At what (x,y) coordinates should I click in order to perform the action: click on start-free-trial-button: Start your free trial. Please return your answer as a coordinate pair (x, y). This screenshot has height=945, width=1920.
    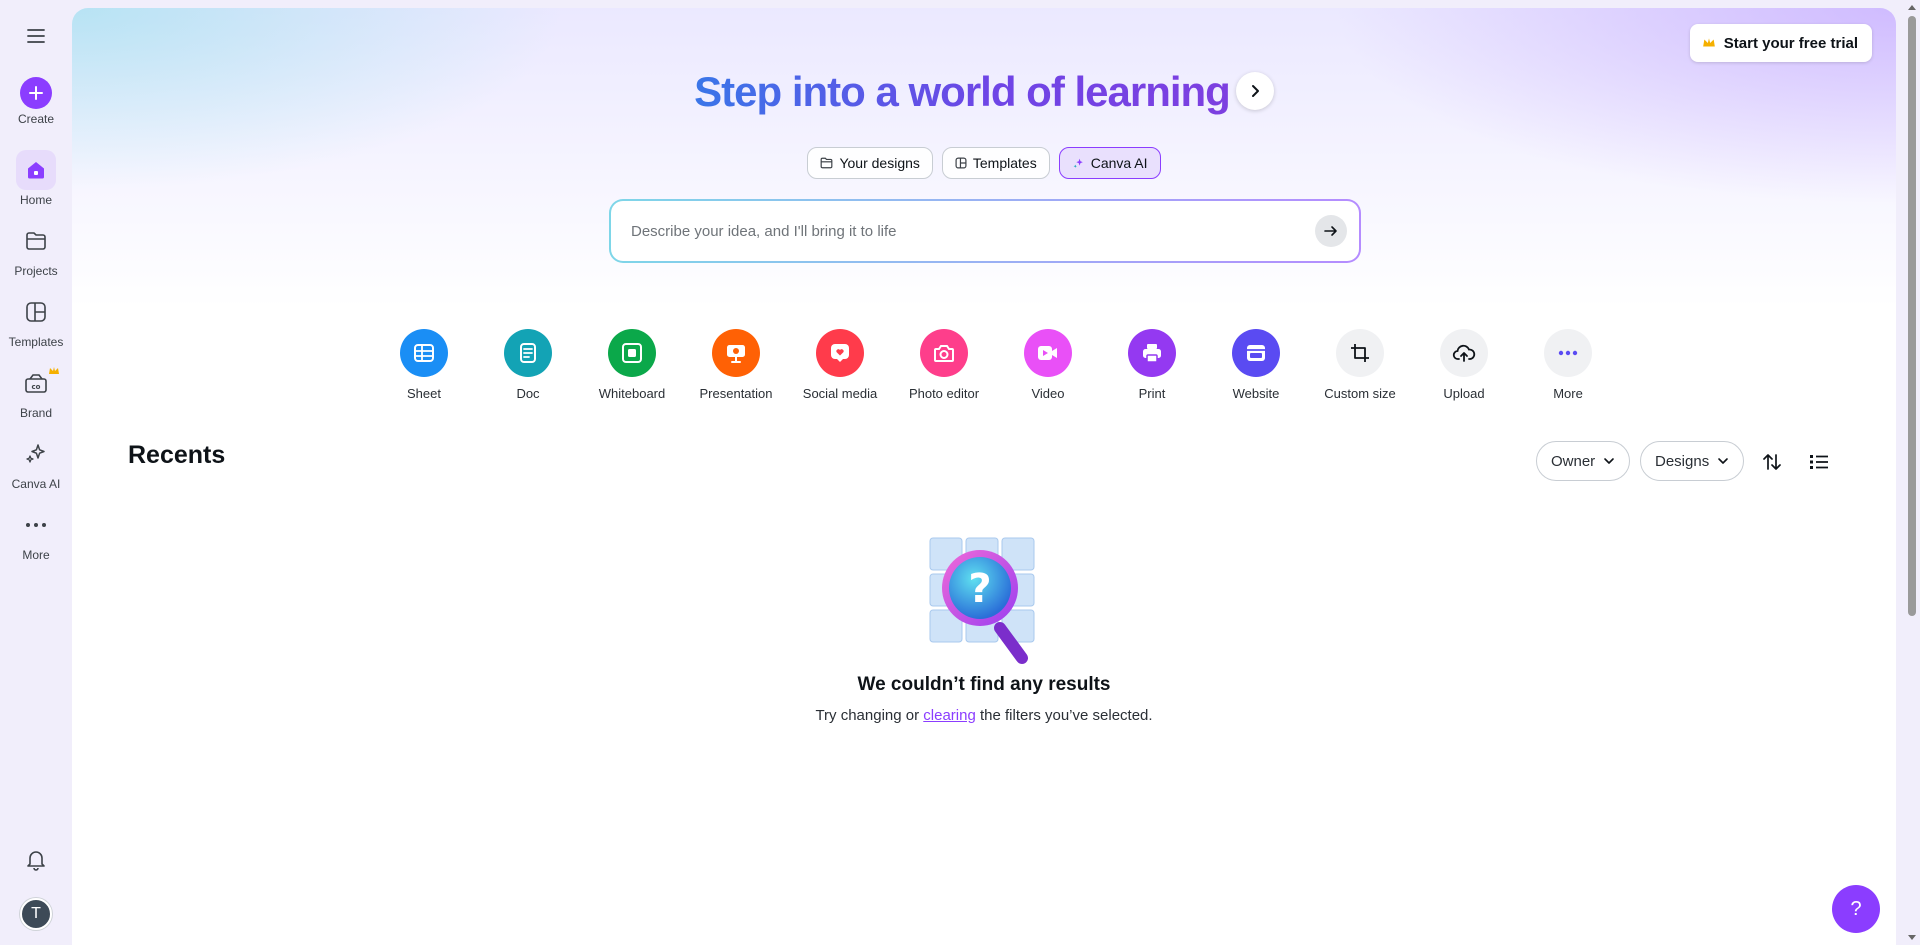
    Looking at the image, I should click on (1780, 43).